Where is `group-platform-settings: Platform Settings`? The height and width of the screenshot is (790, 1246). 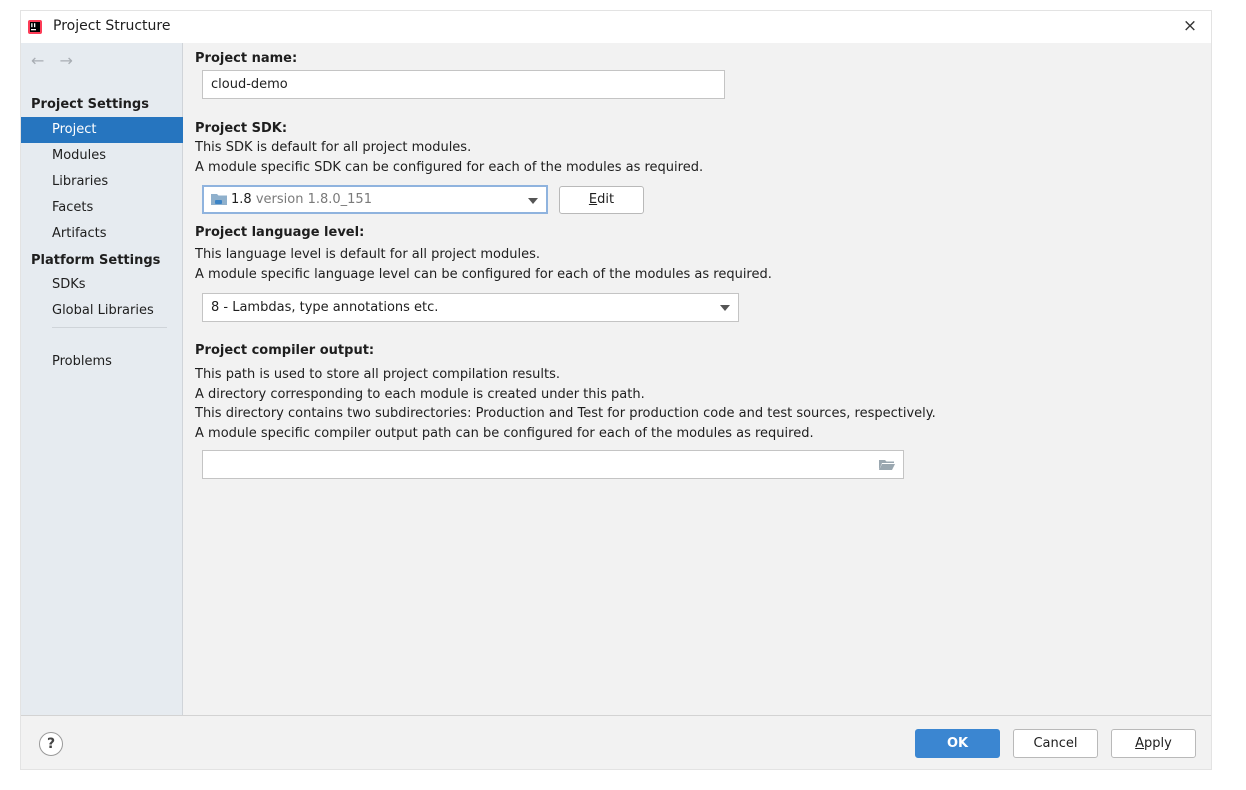 group-platform-settings: Platform Settings is located at coordinates (96, 260).